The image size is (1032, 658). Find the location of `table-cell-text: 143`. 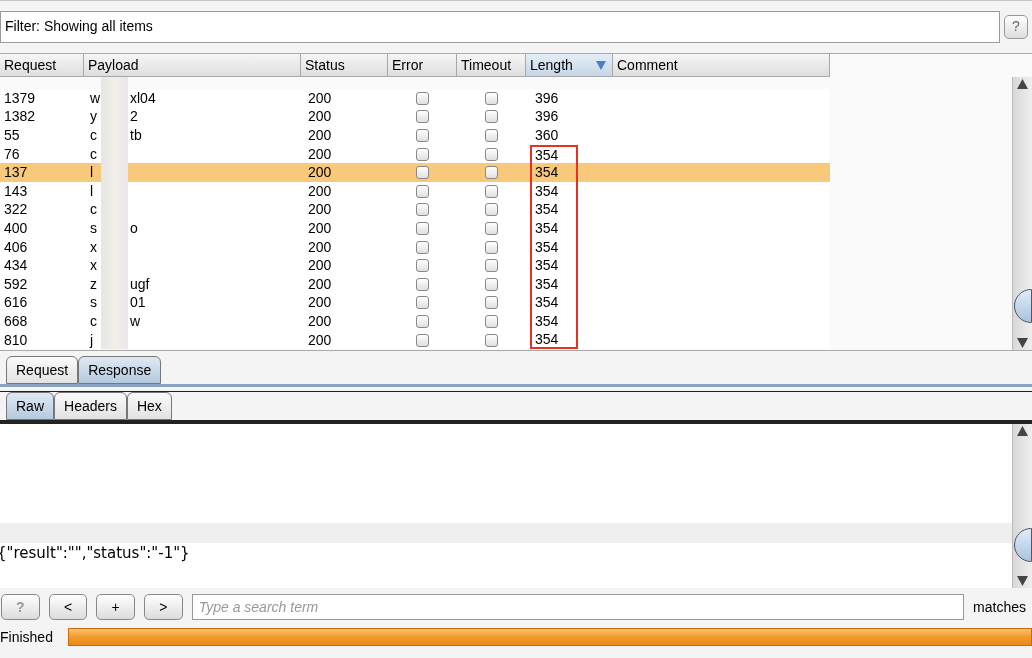

table-cell-text: 143 is located at coordinates (16, 191).